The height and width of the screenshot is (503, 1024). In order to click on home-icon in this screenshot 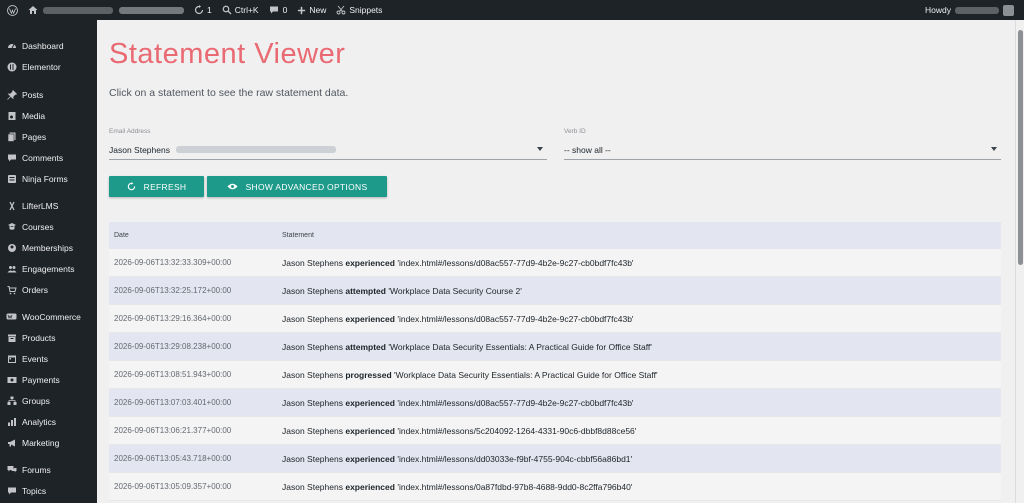, I will do `click(33, 10)`.